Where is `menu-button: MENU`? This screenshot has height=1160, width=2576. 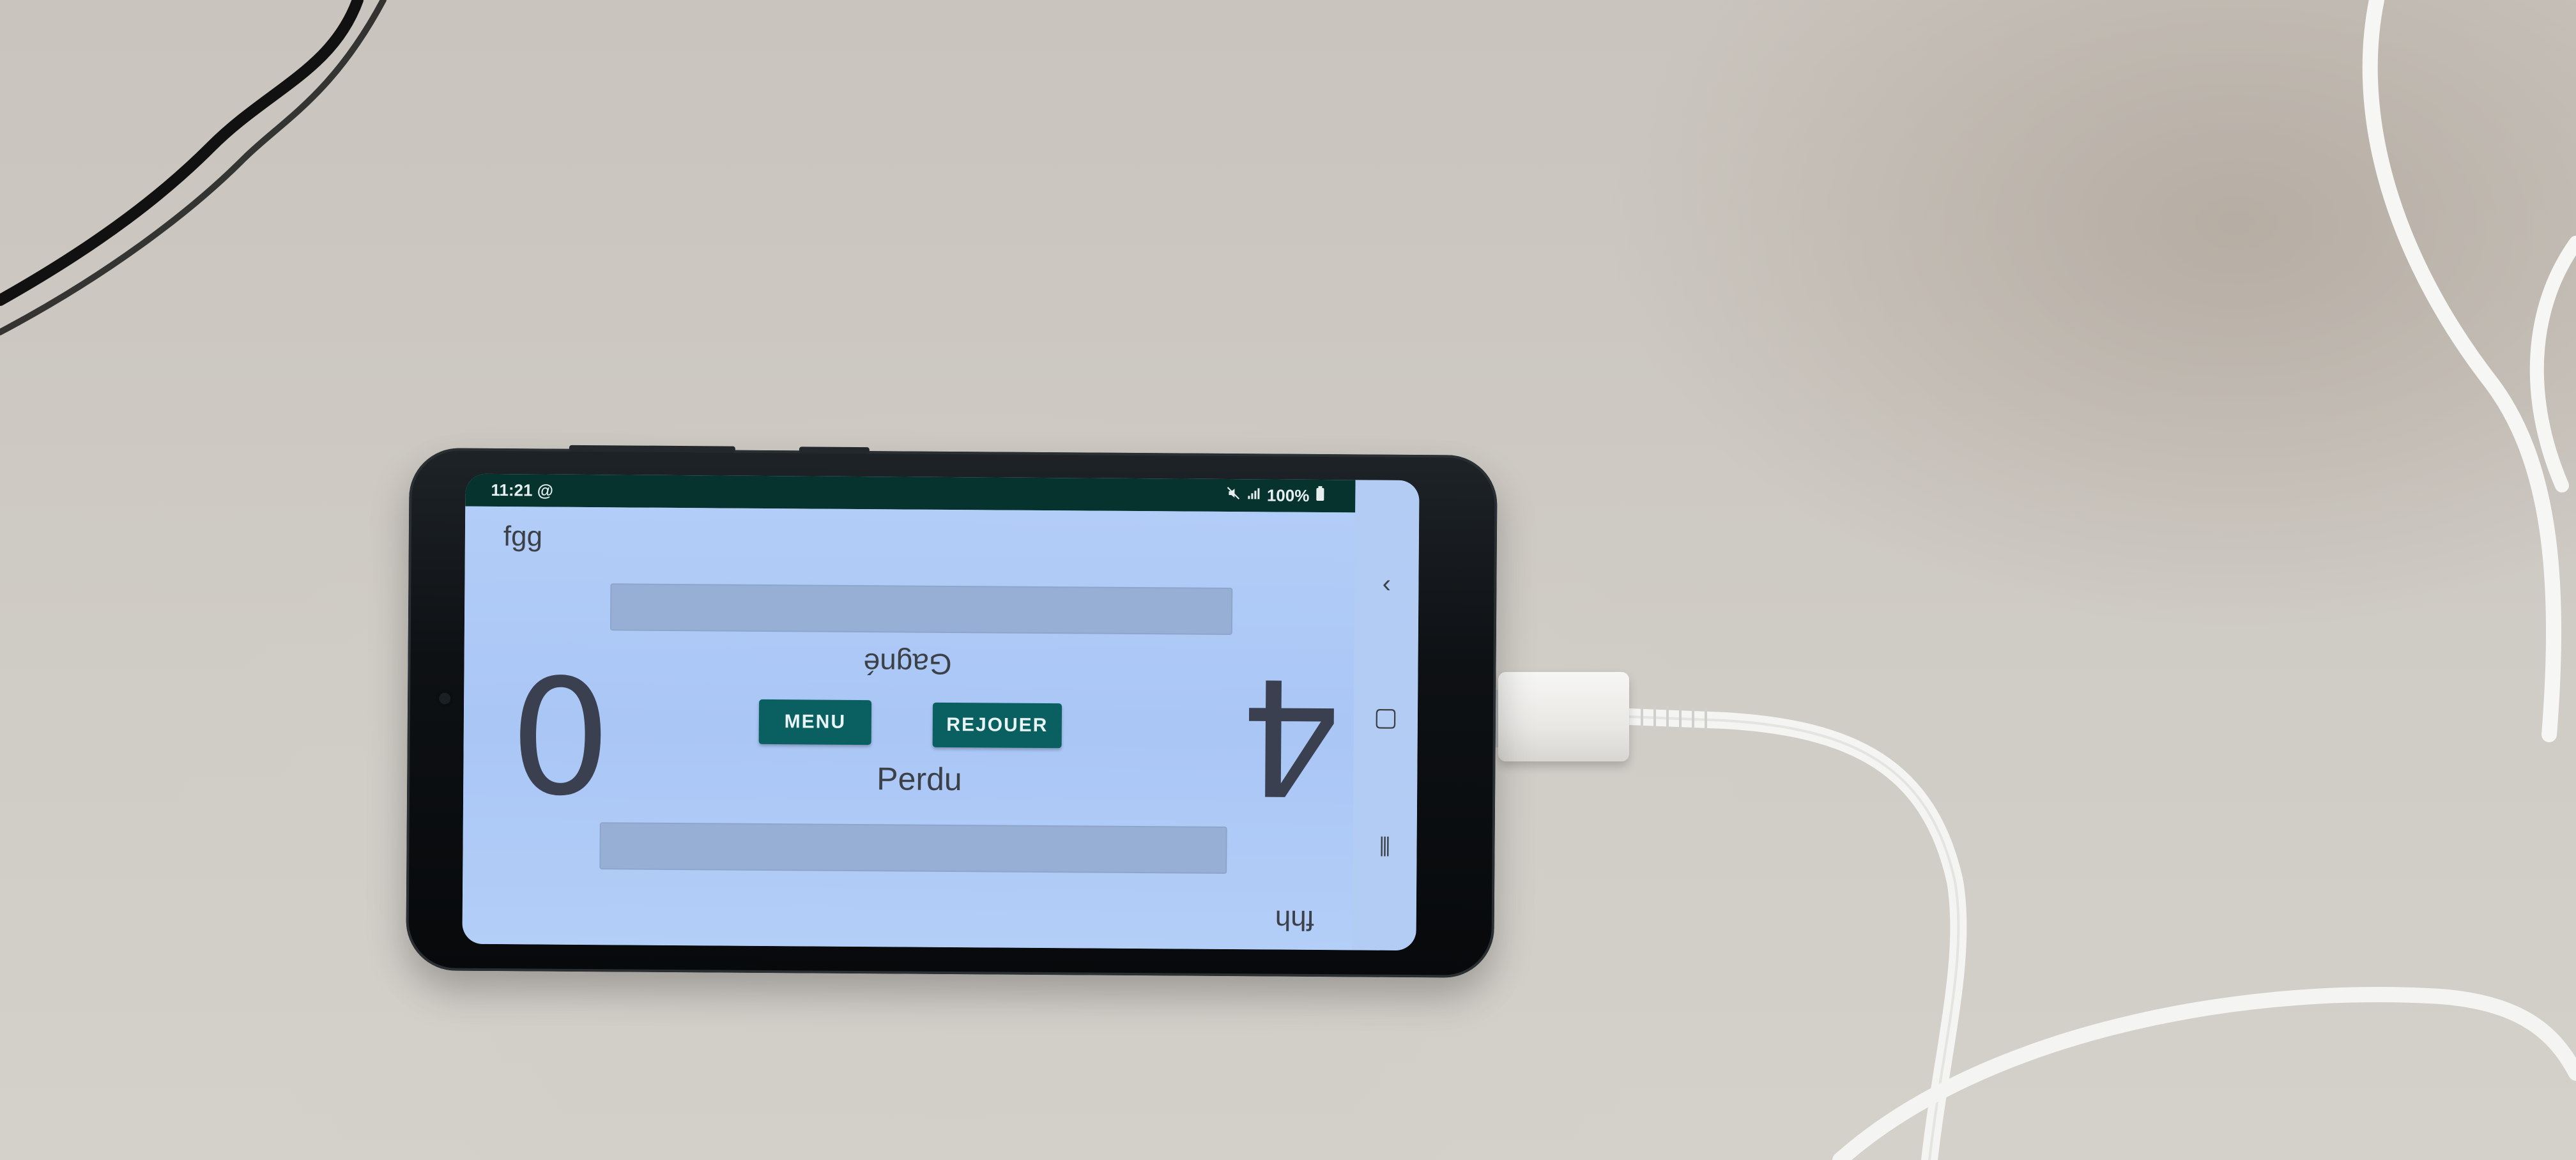
menu-button: MENU is located at coordinates (815, 722).